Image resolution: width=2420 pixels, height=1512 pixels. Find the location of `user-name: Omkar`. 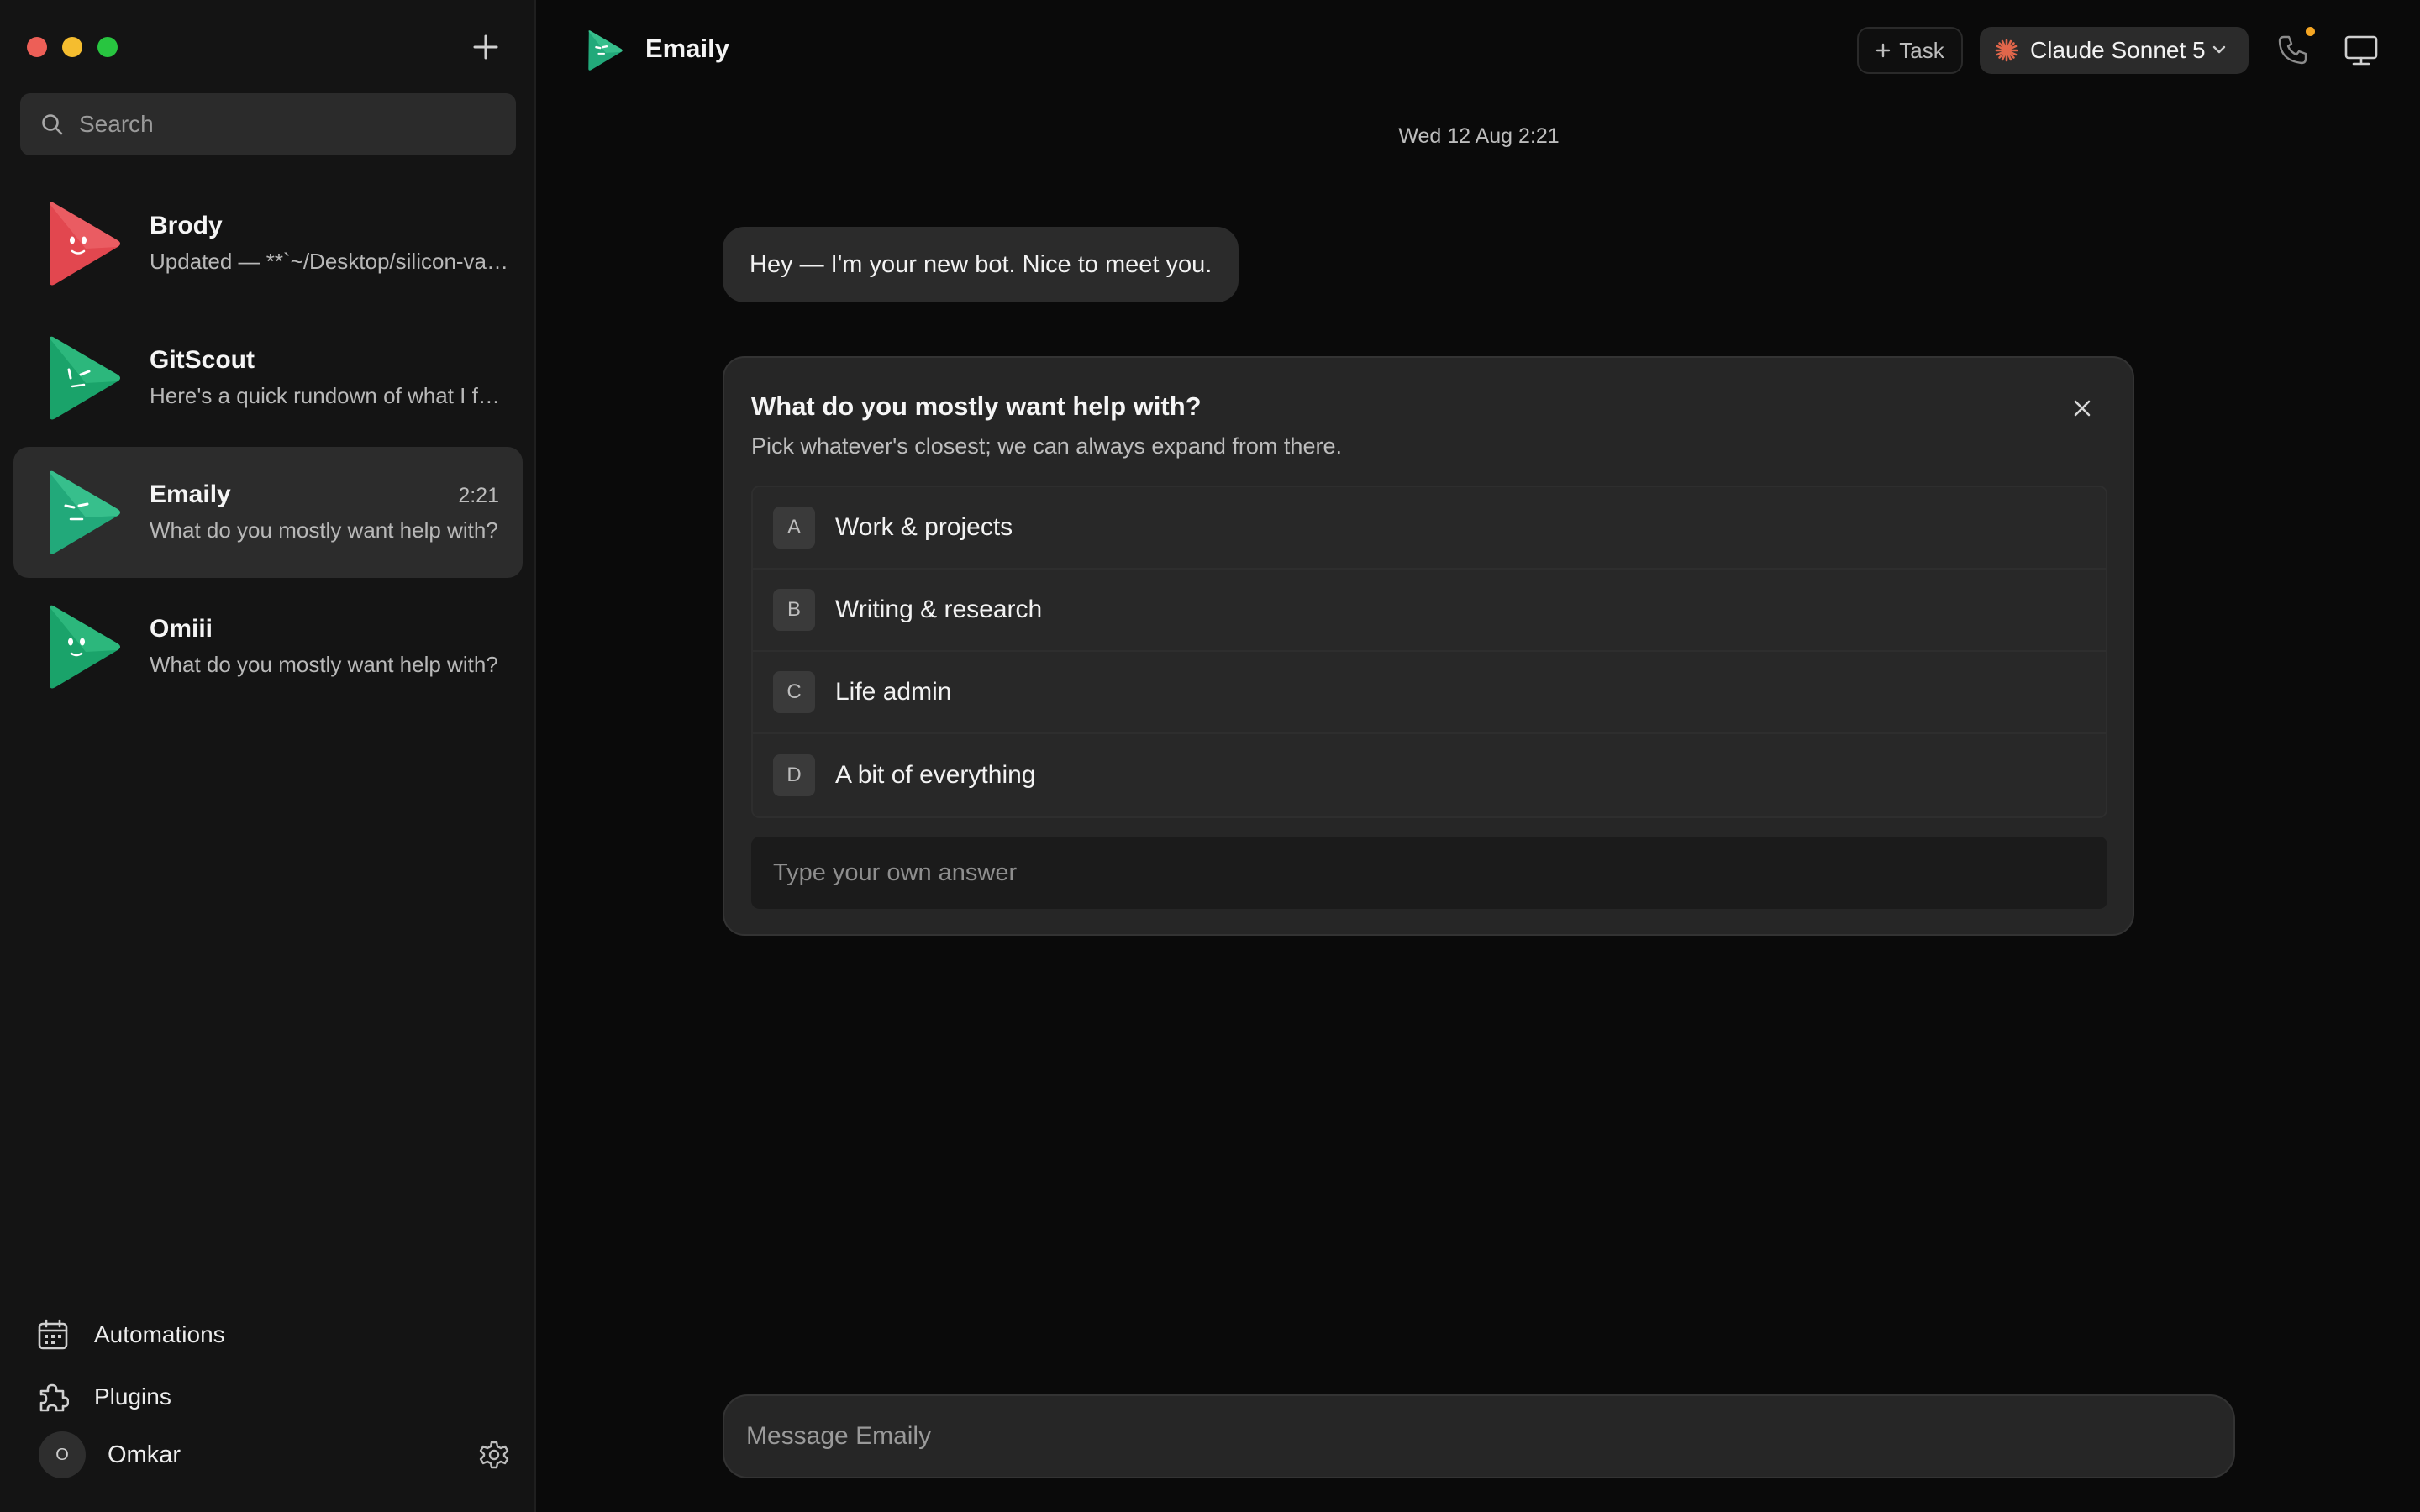

user-name: Omkar is located at coordinates (144, 1454).